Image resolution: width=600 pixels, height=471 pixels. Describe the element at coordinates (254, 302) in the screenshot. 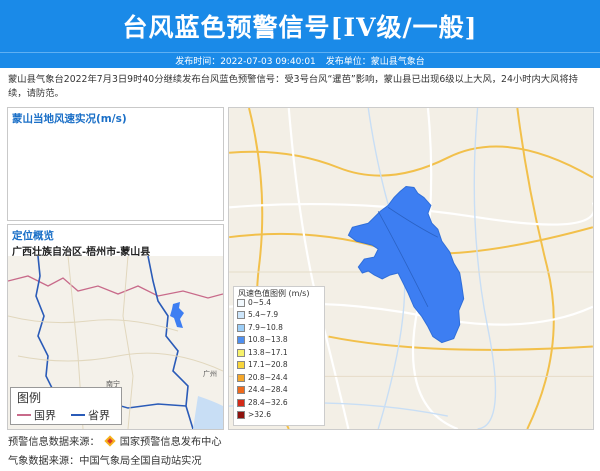

I see `wind-legend-item: 0~5.4` at that location.